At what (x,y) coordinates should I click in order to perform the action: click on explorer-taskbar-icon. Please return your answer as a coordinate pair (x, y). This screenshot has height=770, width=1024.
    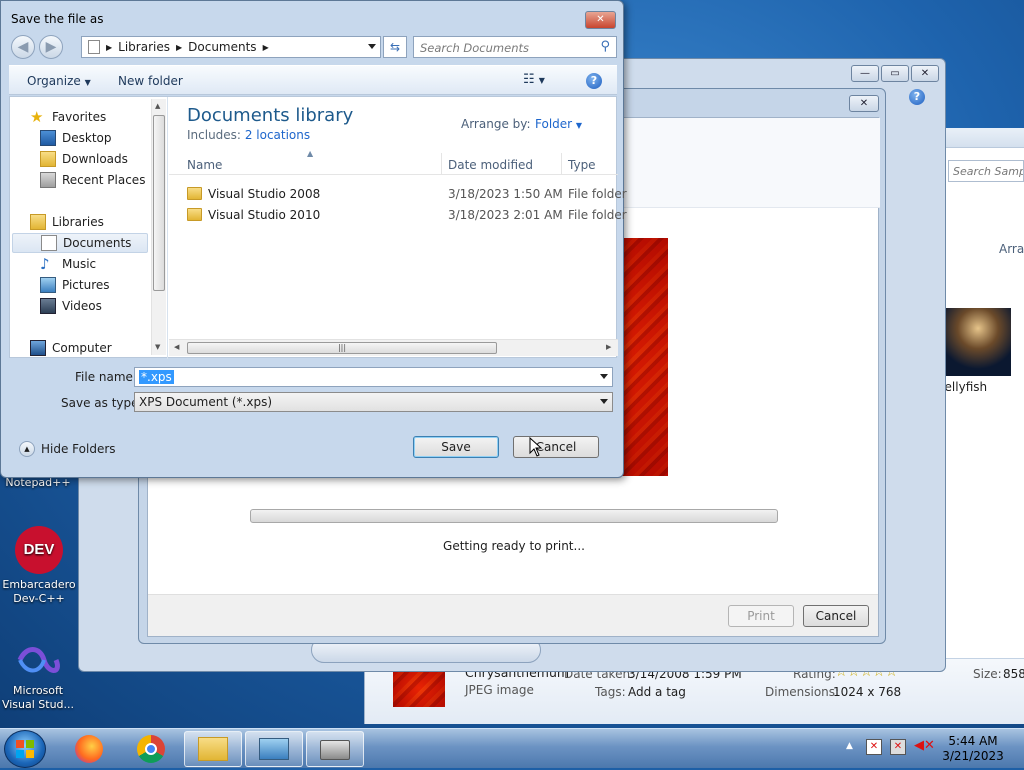
    Looking at the image, I should click on (213, 749).